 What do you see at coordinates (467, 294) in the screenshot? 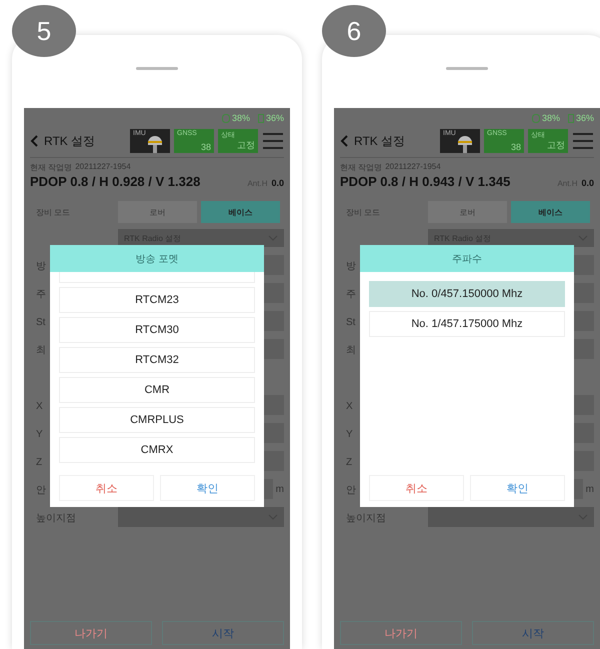
I see `list-option: No. 0/457.150000 Mhz` at bounding box center [467, 294].